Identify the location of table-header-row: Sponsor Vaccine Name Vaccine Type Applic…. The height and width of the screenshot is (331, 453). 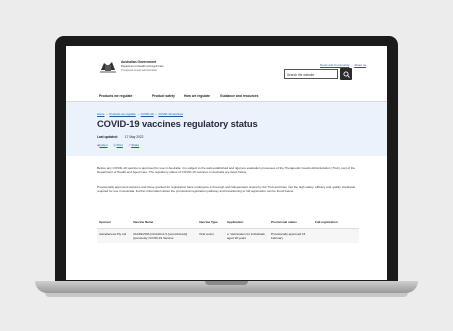
(228, 222).